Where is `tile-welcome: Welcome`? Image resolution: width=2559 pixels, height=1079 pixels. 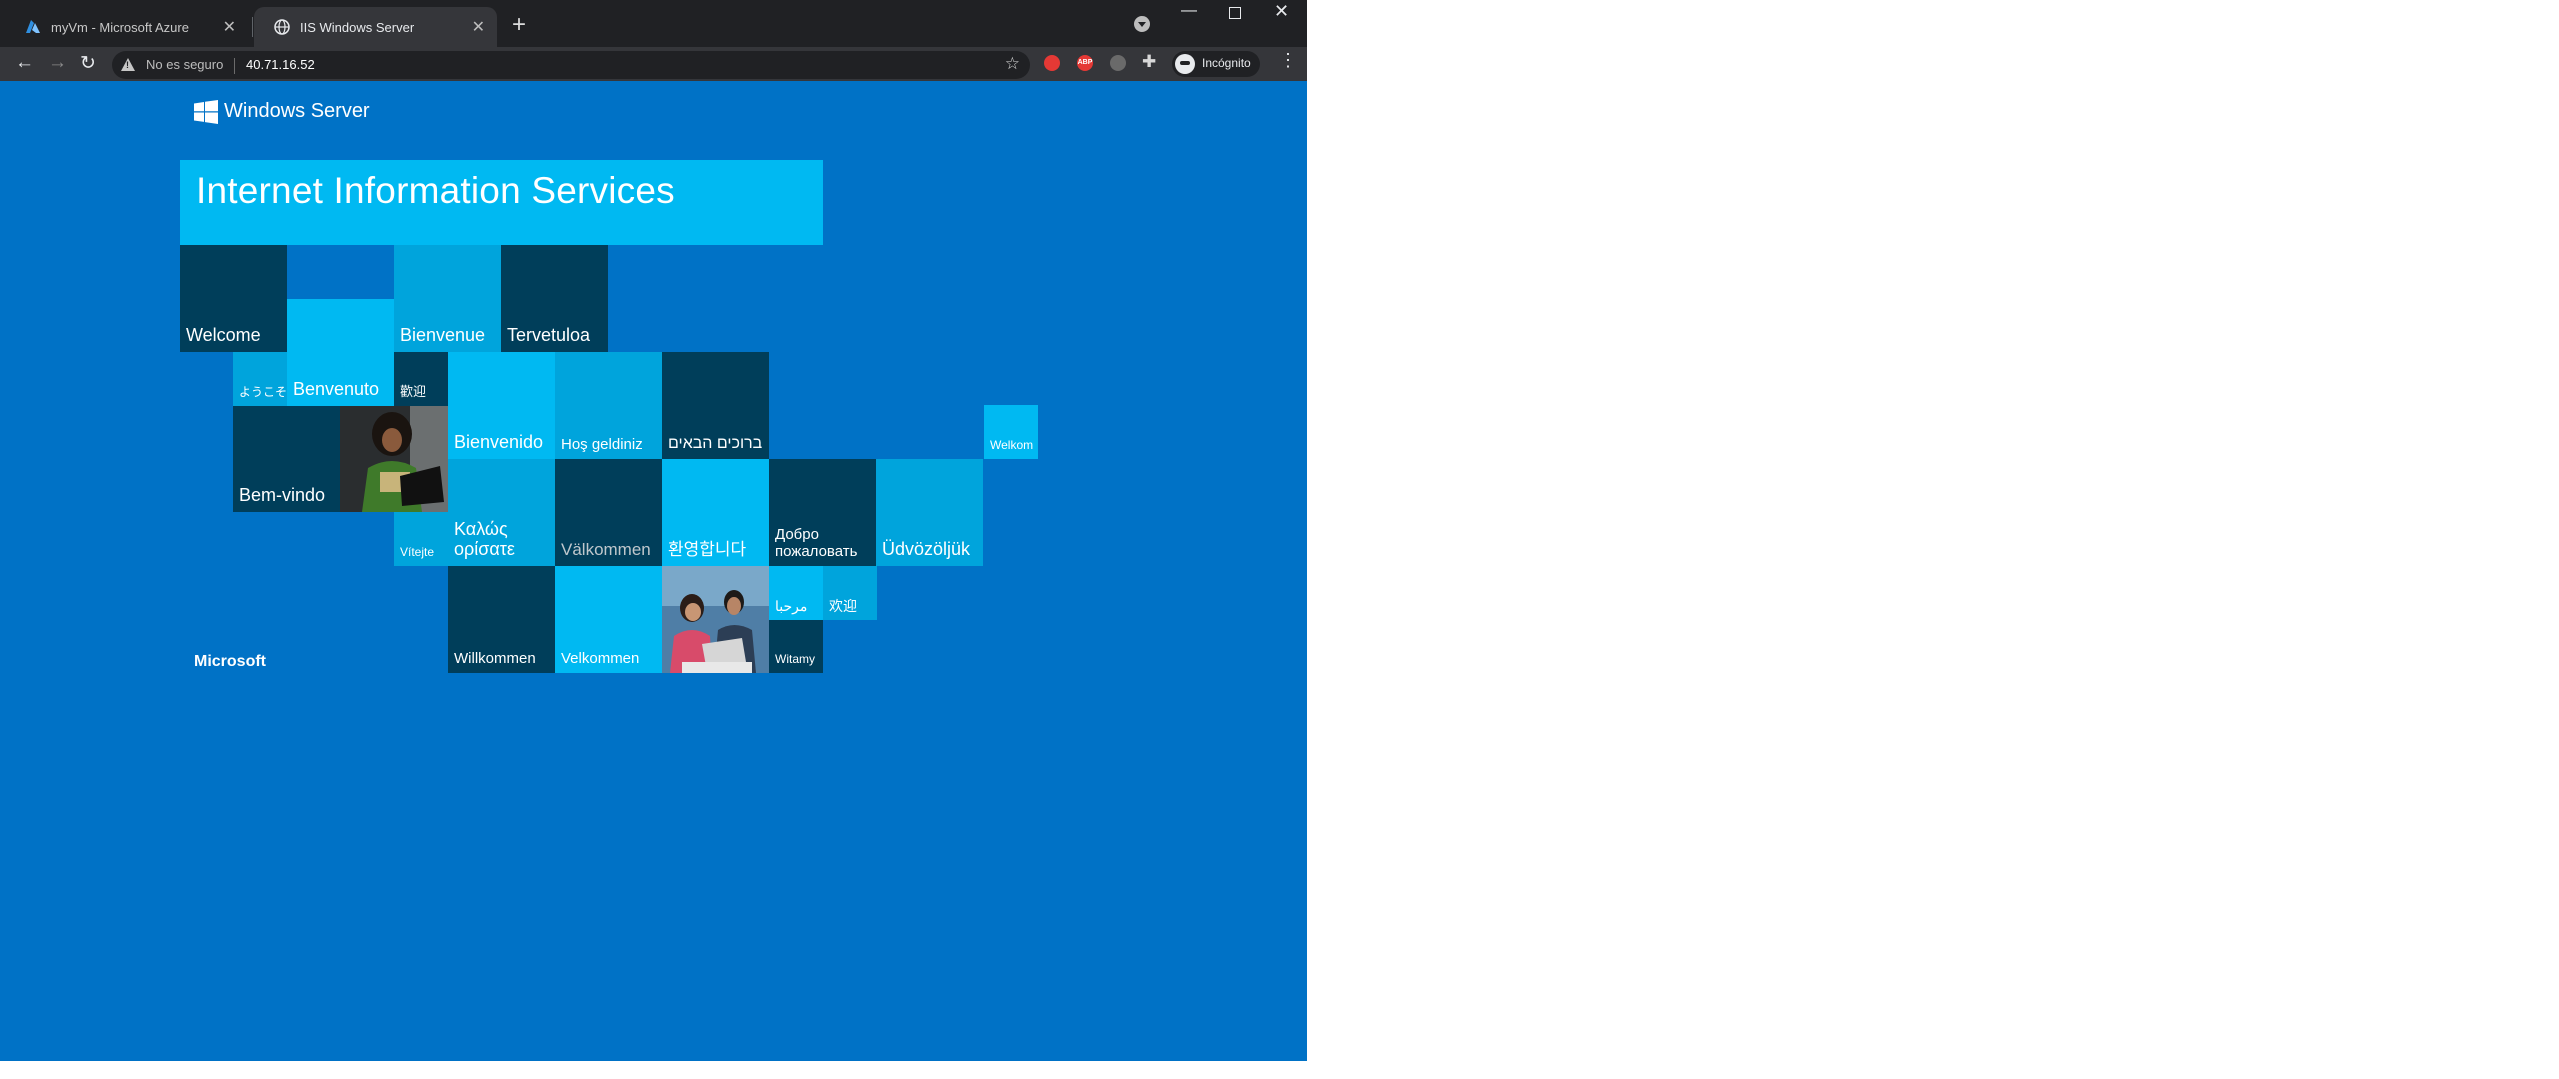
tile-welcome: Welcome is located at coordinates (233, 298).